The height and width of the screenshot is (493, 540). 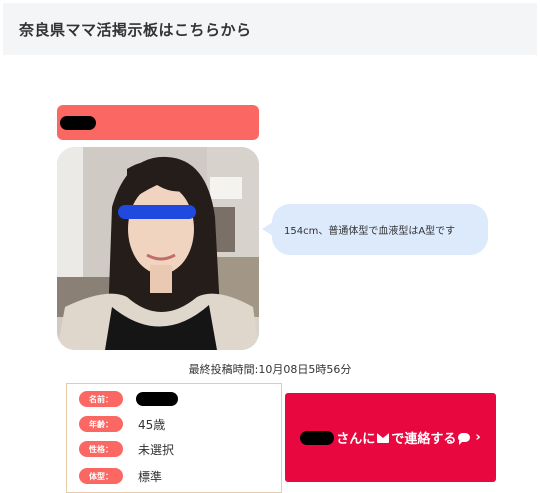 What do you see at coordinates (158, 122) in the screenshot?
I see `poster-name-bar` at bounding box center [158, 122].